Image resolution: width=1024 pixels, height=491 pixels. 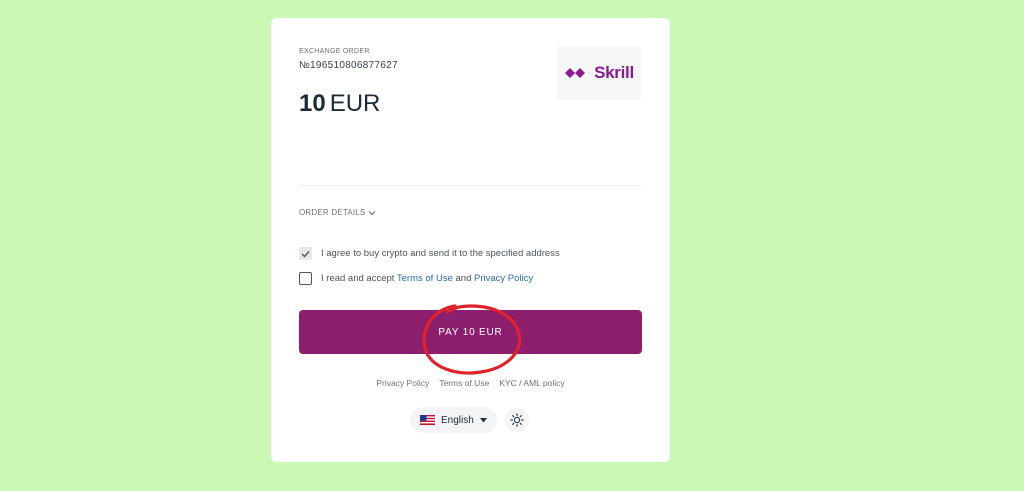 I want to click on amount-currency: EUR, so click(x=355, y=103).